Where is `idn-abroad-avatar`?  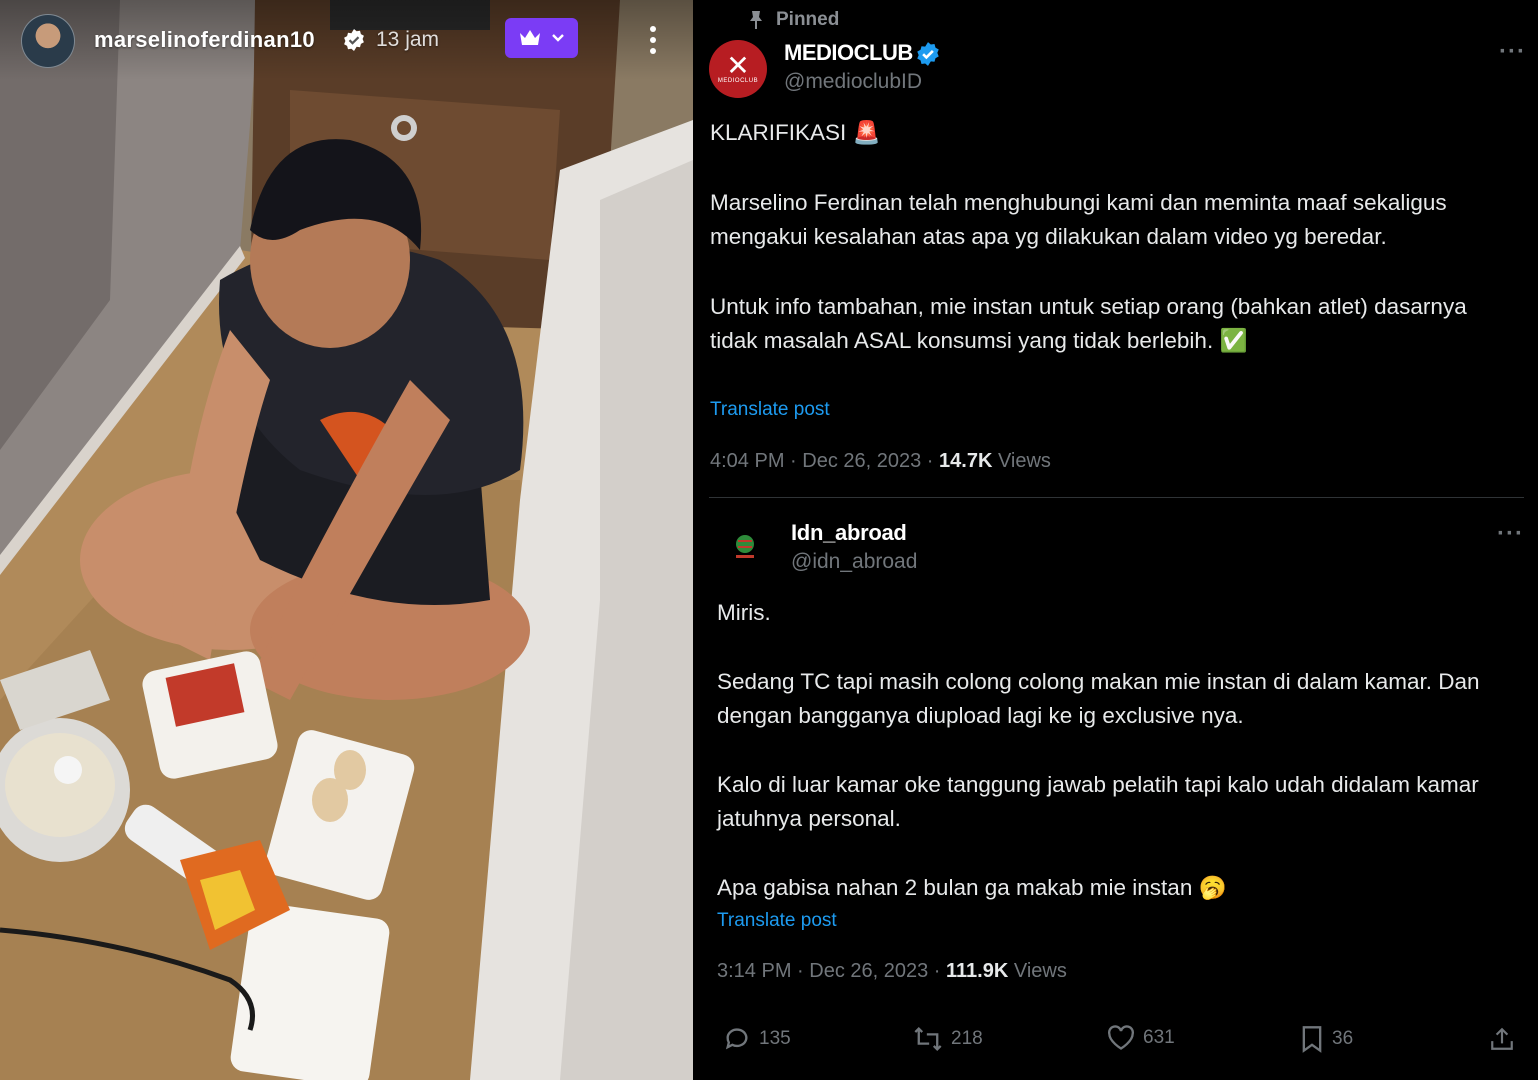
idn-abroad-avatar is located at coordinates (745, 546).